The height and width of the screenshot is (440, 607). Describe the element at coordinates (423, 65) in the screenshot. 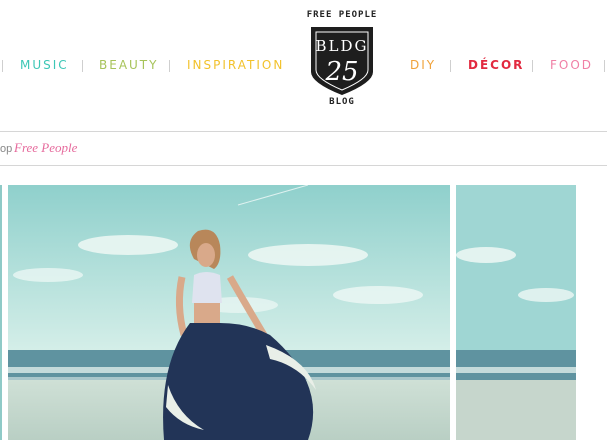

I see `nav-item-diy: DIY` at that location.